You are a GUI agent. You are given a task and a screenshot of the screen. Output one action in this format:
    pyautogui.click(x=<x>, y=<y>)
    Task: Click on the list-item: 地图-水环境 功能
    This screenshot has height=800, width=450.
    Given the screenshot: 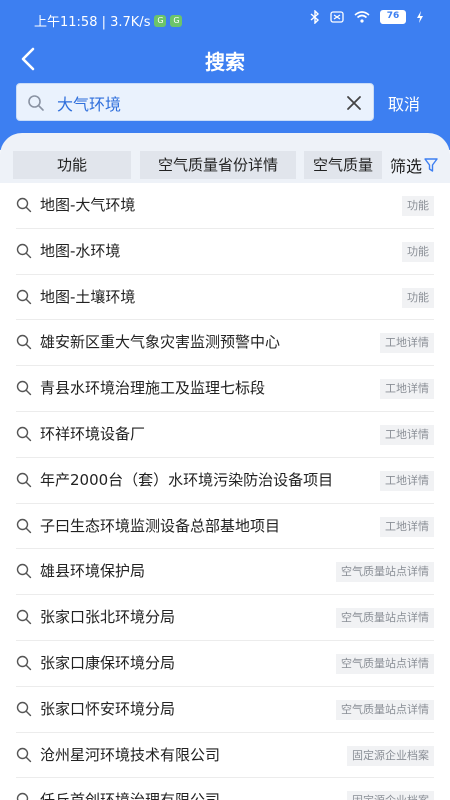 What is the action you would take?
    pyautogui.click(x=225, y=252)
    